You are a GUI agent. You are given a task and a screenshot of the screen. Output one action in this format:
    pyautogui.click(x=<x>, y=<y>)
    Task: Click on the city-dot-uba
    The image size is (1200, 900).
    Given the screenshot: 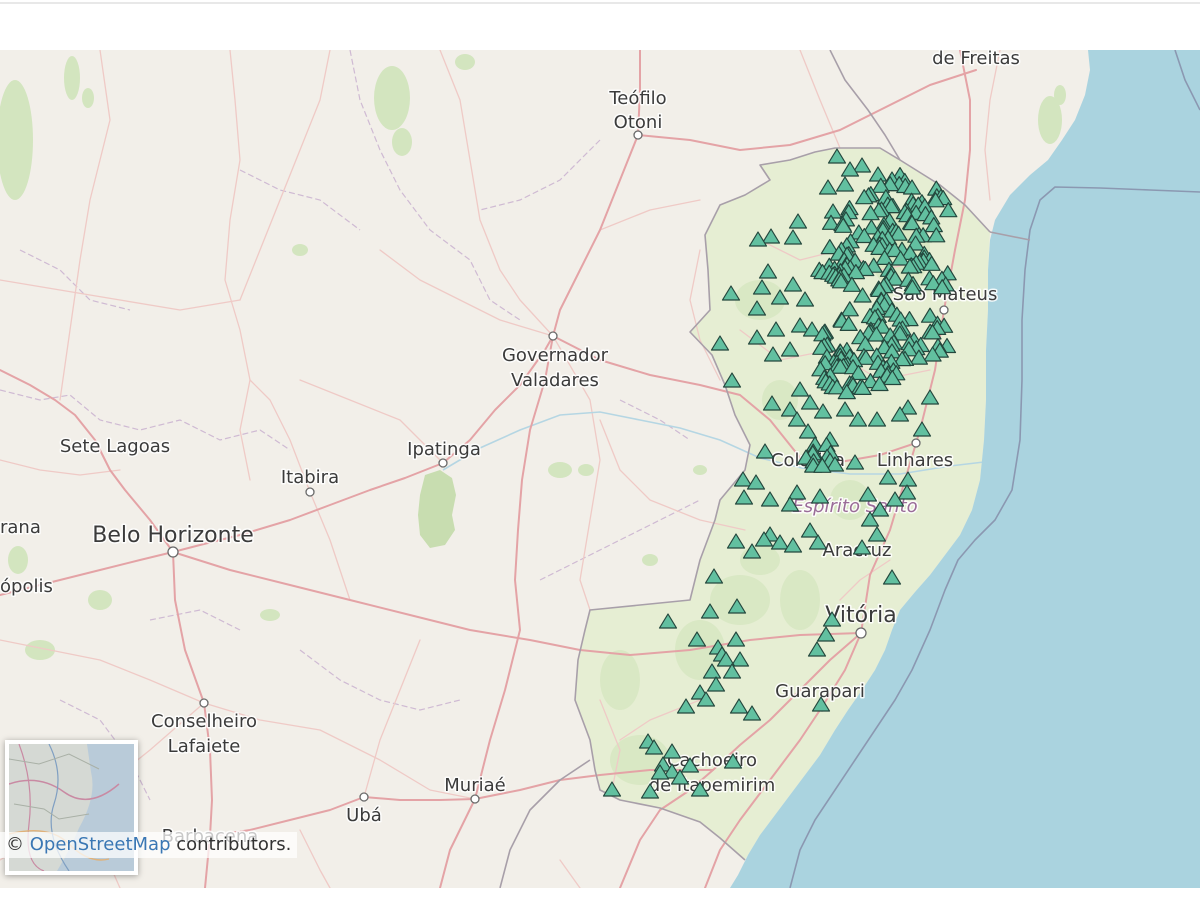 What is the action you would take?
    pyautogui.click(x=364, y=797)
    